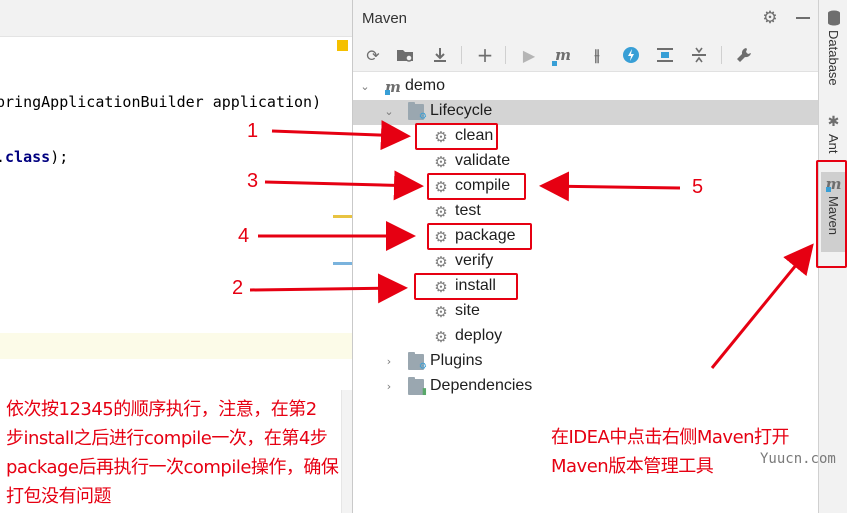  Describe the element at coordinates (238, 288) in the screenshot. I see `step-number-2: 2` at that location.